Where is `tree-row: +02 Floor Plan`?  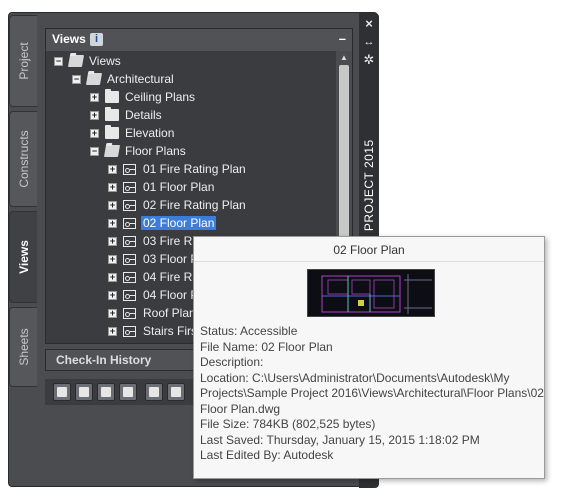 tree-row: +02 Floor Plan is located at coordinates (191, 224).